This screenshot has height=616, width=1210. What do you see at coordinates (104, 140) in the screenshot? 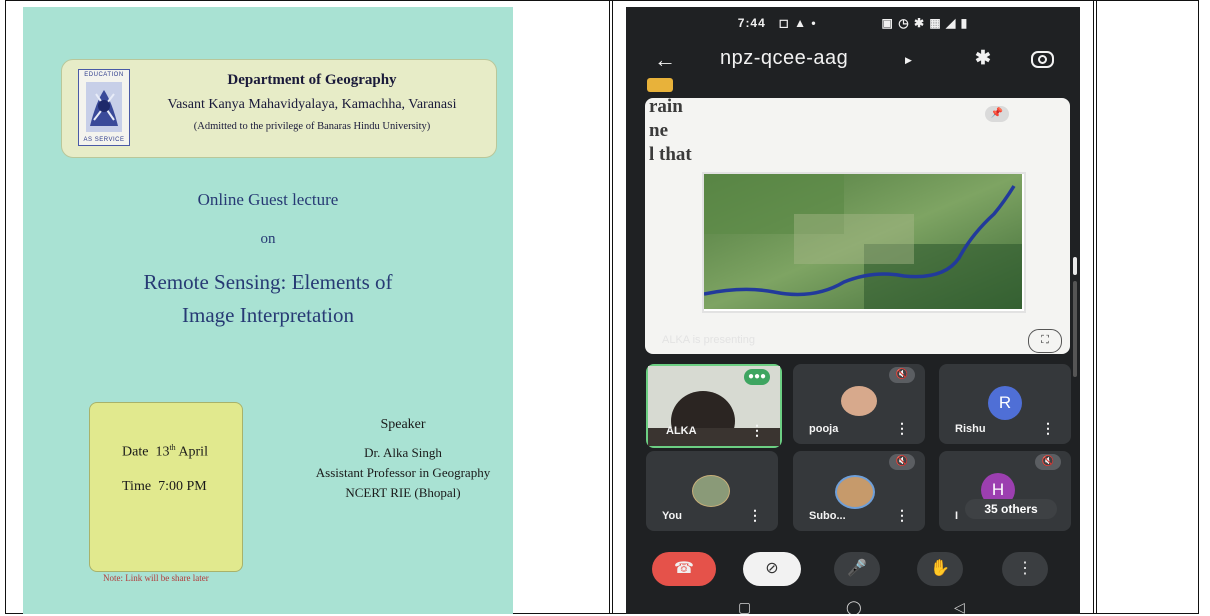
I see `logo-bottom-text: AS SERVICE` at bounding box center [104, 140].